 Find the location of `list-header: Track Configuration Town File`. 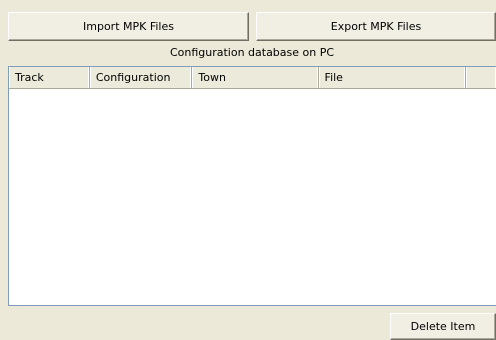

list-header: Track Configuration Town File is located at coordinates (252, 78).